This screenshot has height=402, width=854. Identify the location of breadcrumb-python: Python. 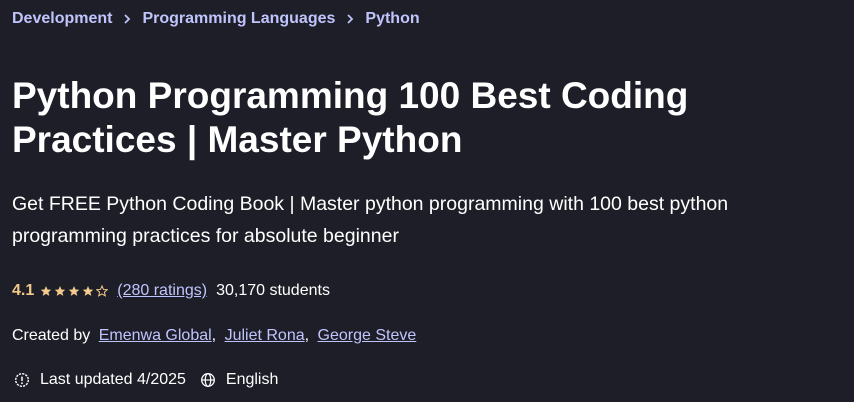
(392, 19).